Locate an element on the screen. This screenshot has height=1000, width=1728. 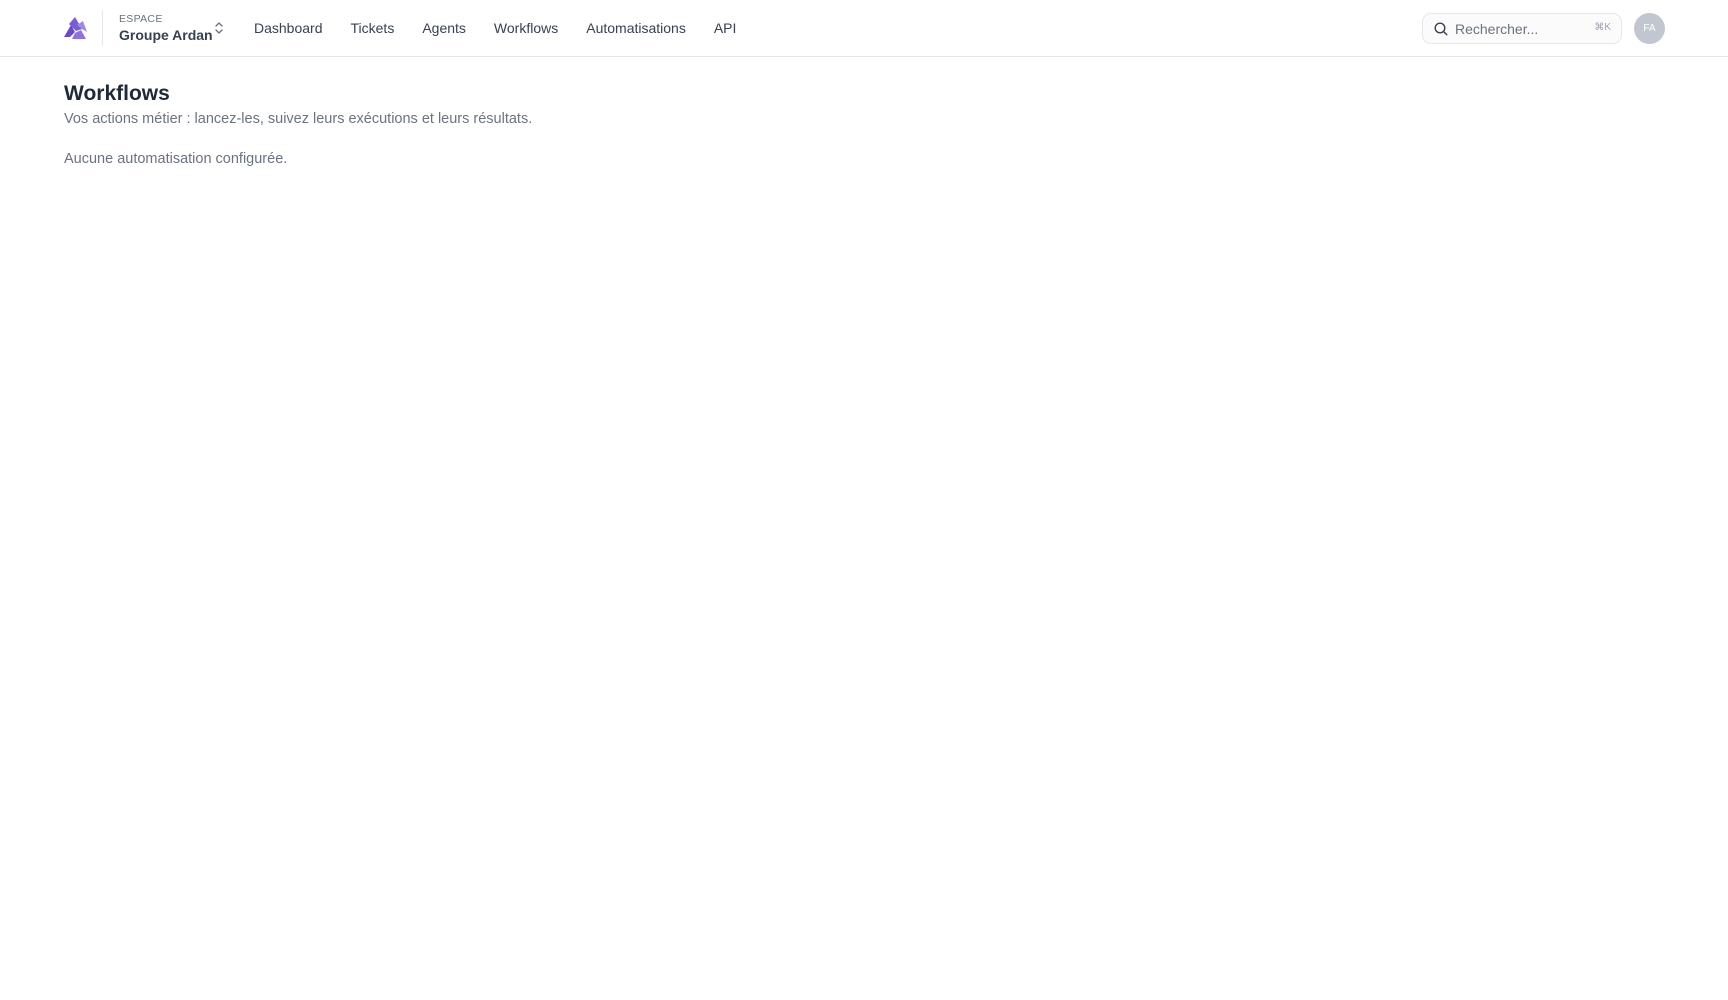
search-input is located at coordinates (1520, 29).